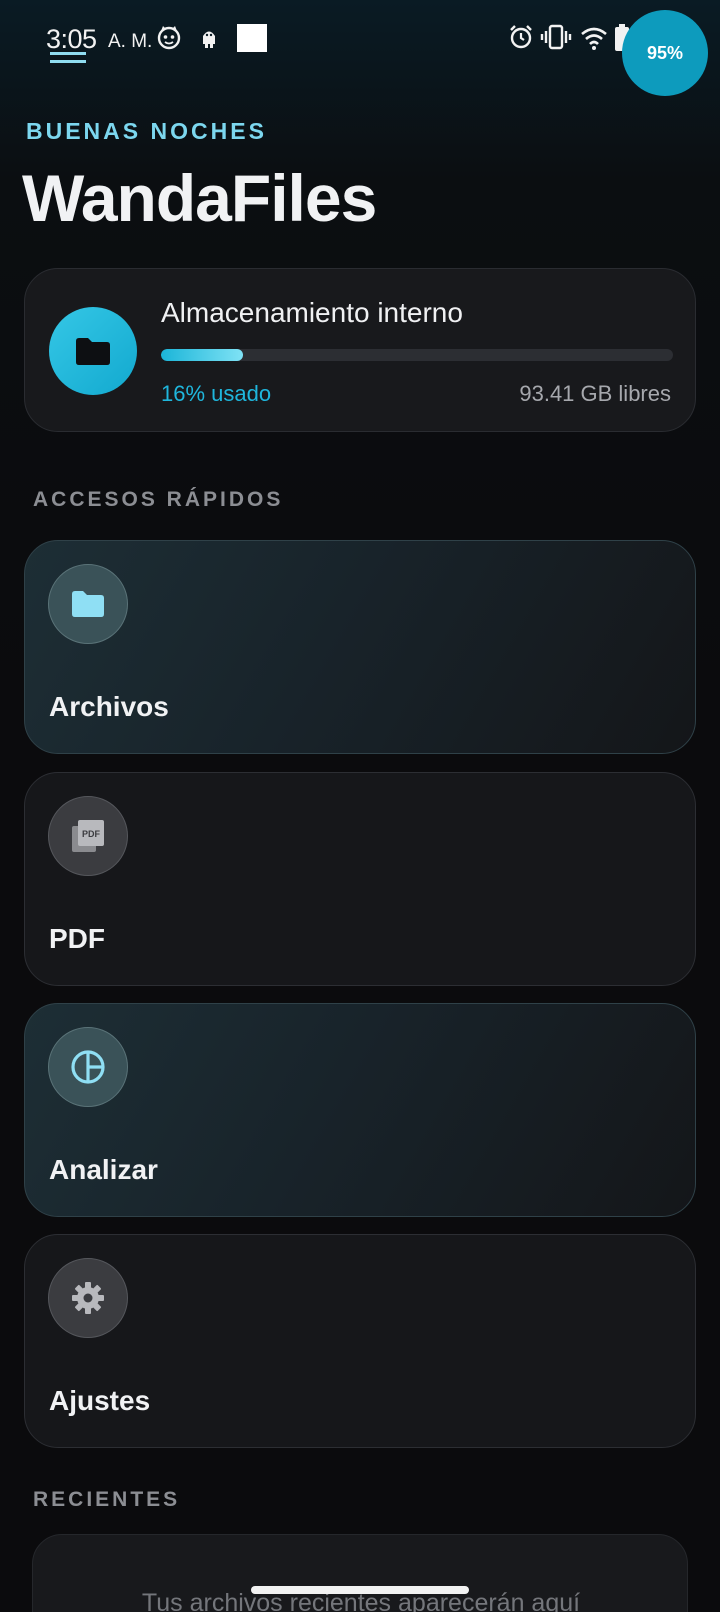 This screenshot has width=720, height=1612. What do you see at coordinates (77, 938) in the screenshot?
I see `quick-access-label: PDF` at bounding box center [77, 938].